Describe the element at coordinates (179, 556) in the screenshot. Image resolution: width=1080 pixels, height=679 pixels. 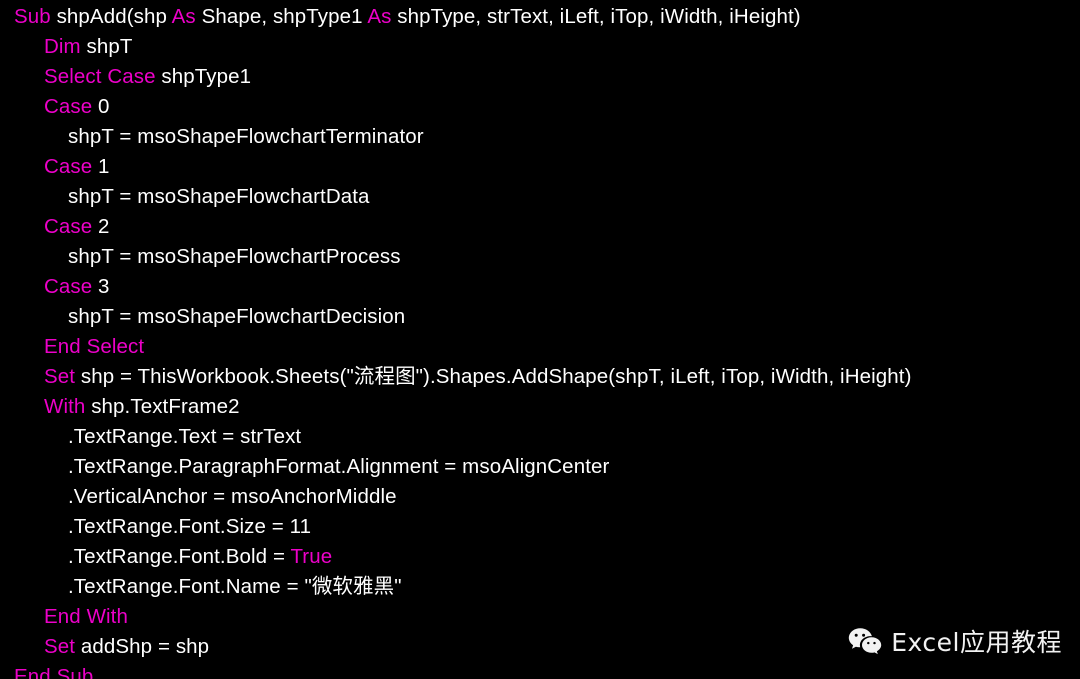
I see `code-text: .TextRange.Font.Bold =` at that location.